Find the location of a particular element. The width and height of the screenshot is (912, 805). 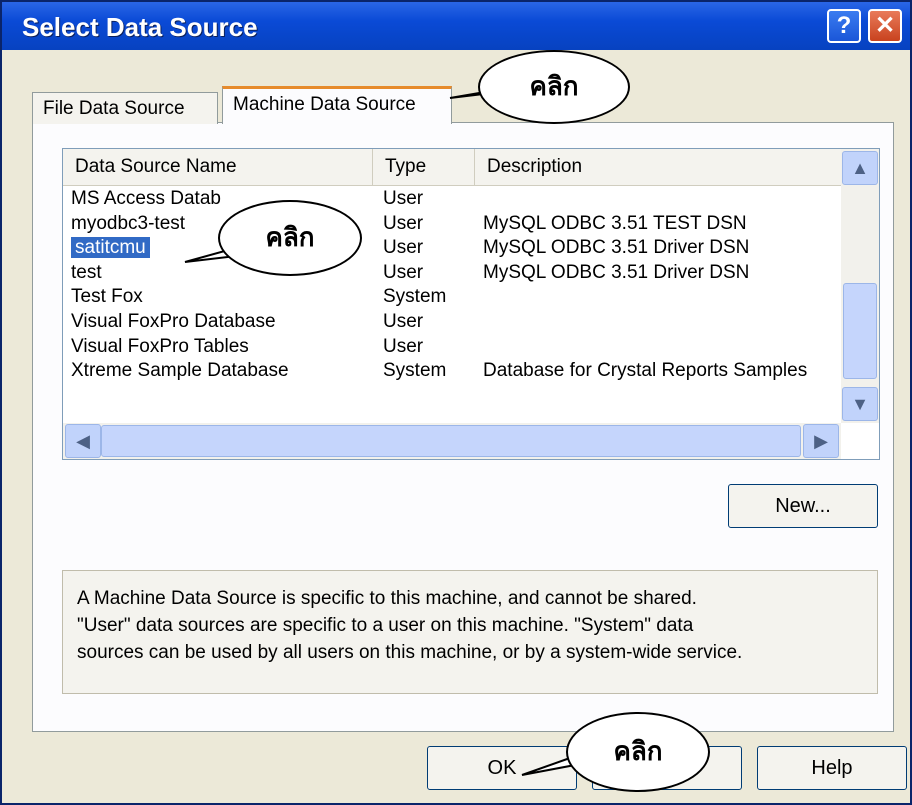

table-row: test User MySQL ODBC 3.51 Driver DSN is located at coordinates (452, 273).